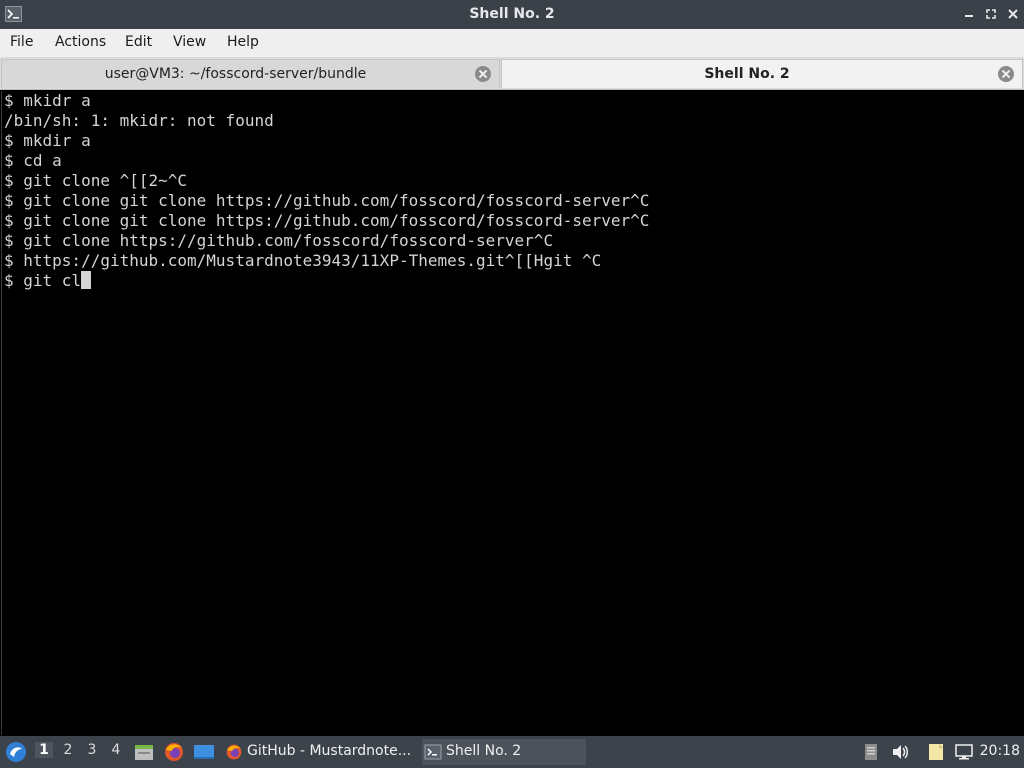 This screenshot has height=768, width=1024. I want to click on workspace-4: 4, so click(116, 750).